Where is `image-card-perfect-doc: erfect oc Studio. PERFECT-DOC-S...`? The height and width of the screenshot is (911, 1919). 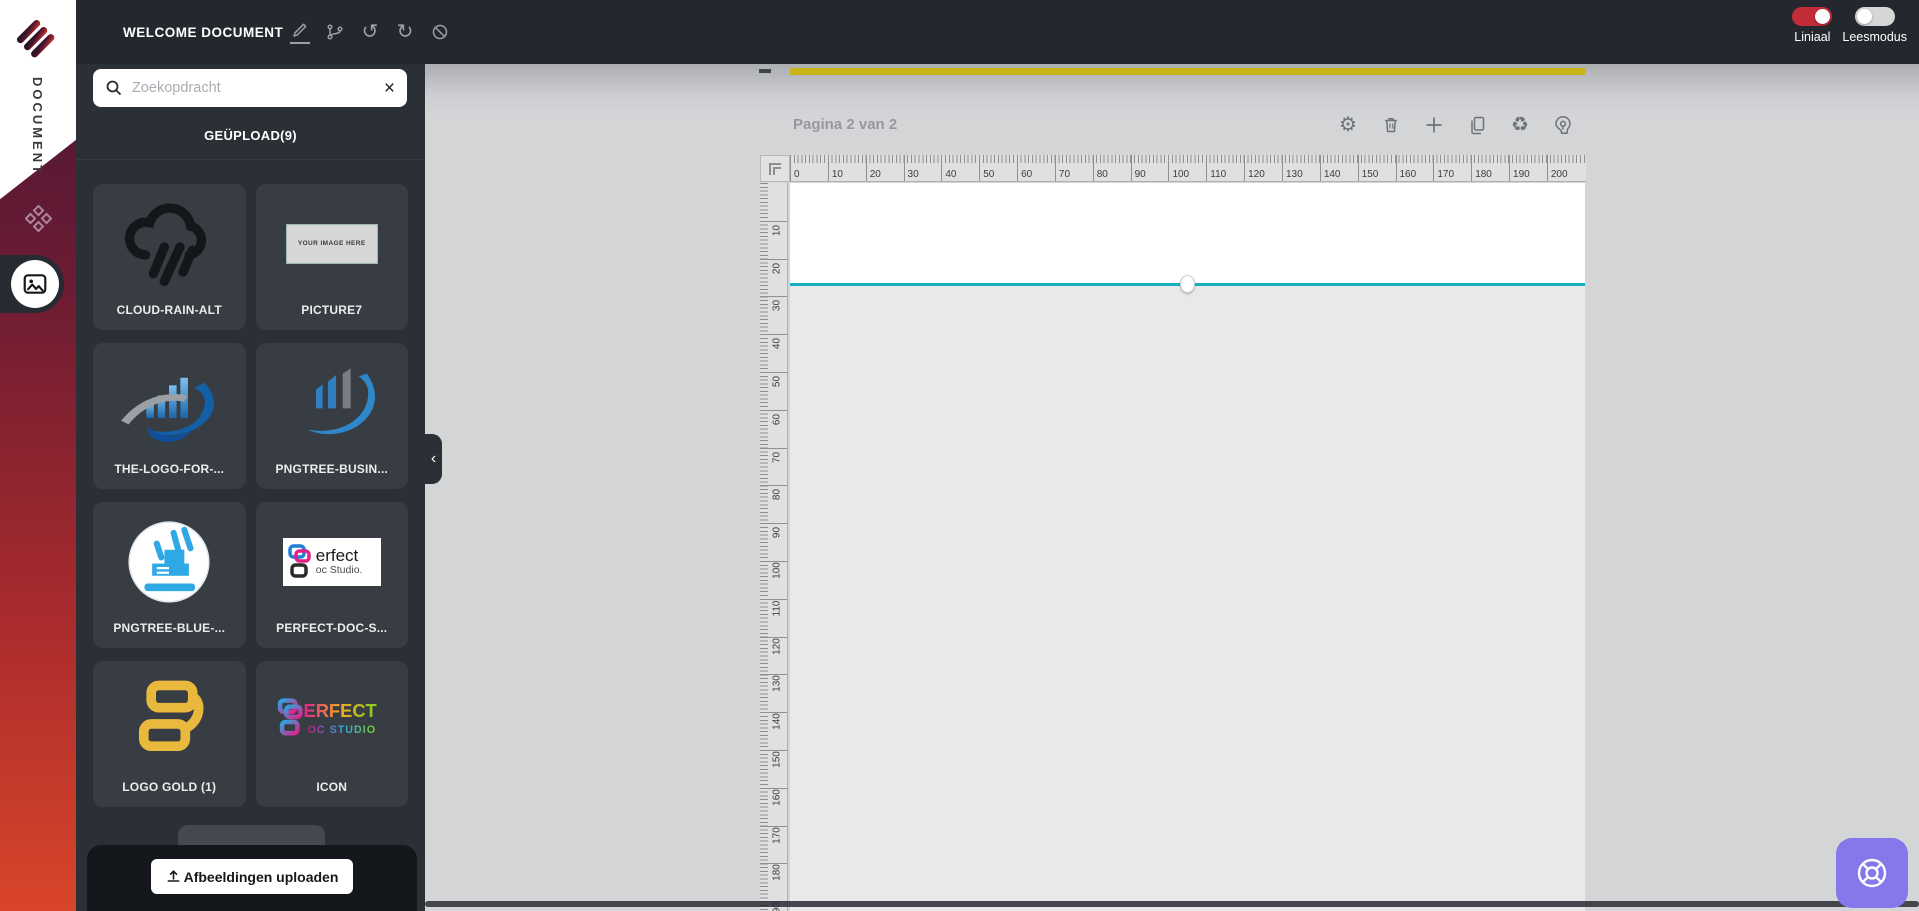 image-card-perfect-doc: erfect oc Studio. PERFECT-DOC-S... is located at coordinates (332, 575).